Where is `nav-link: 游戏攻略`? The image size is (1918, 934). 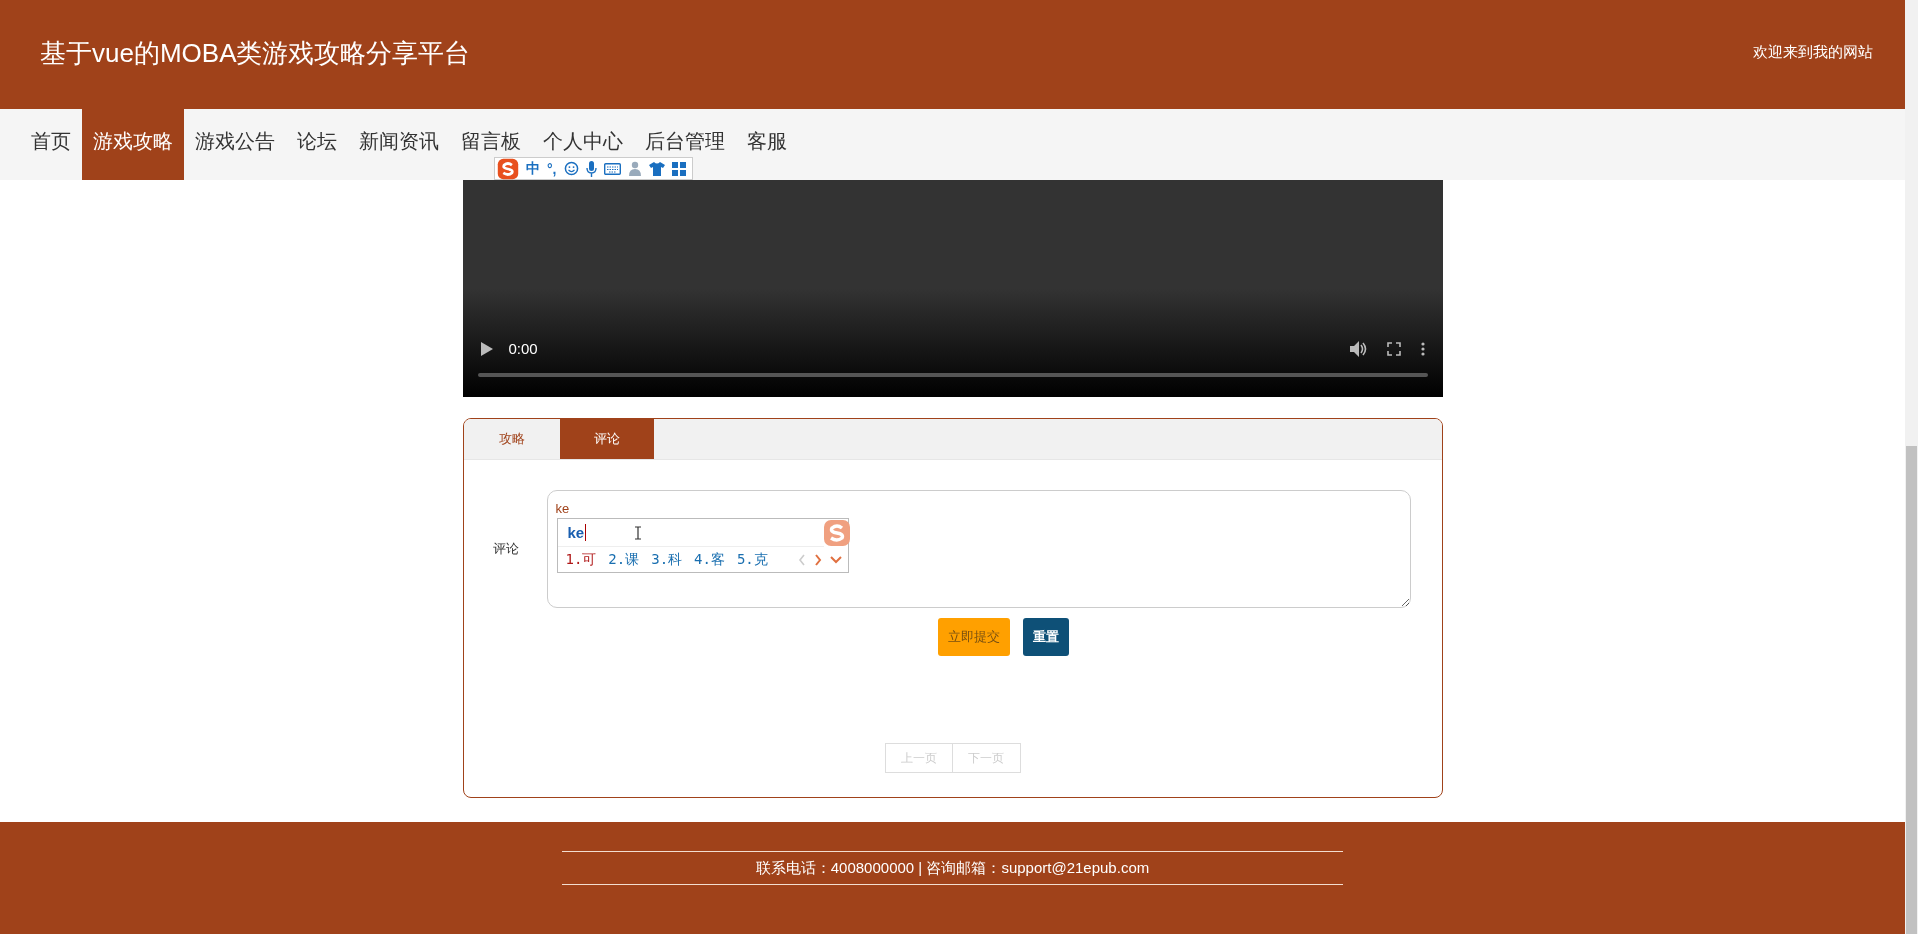 nav-link: 游戏攻略 is located at coordinates (133, 144).